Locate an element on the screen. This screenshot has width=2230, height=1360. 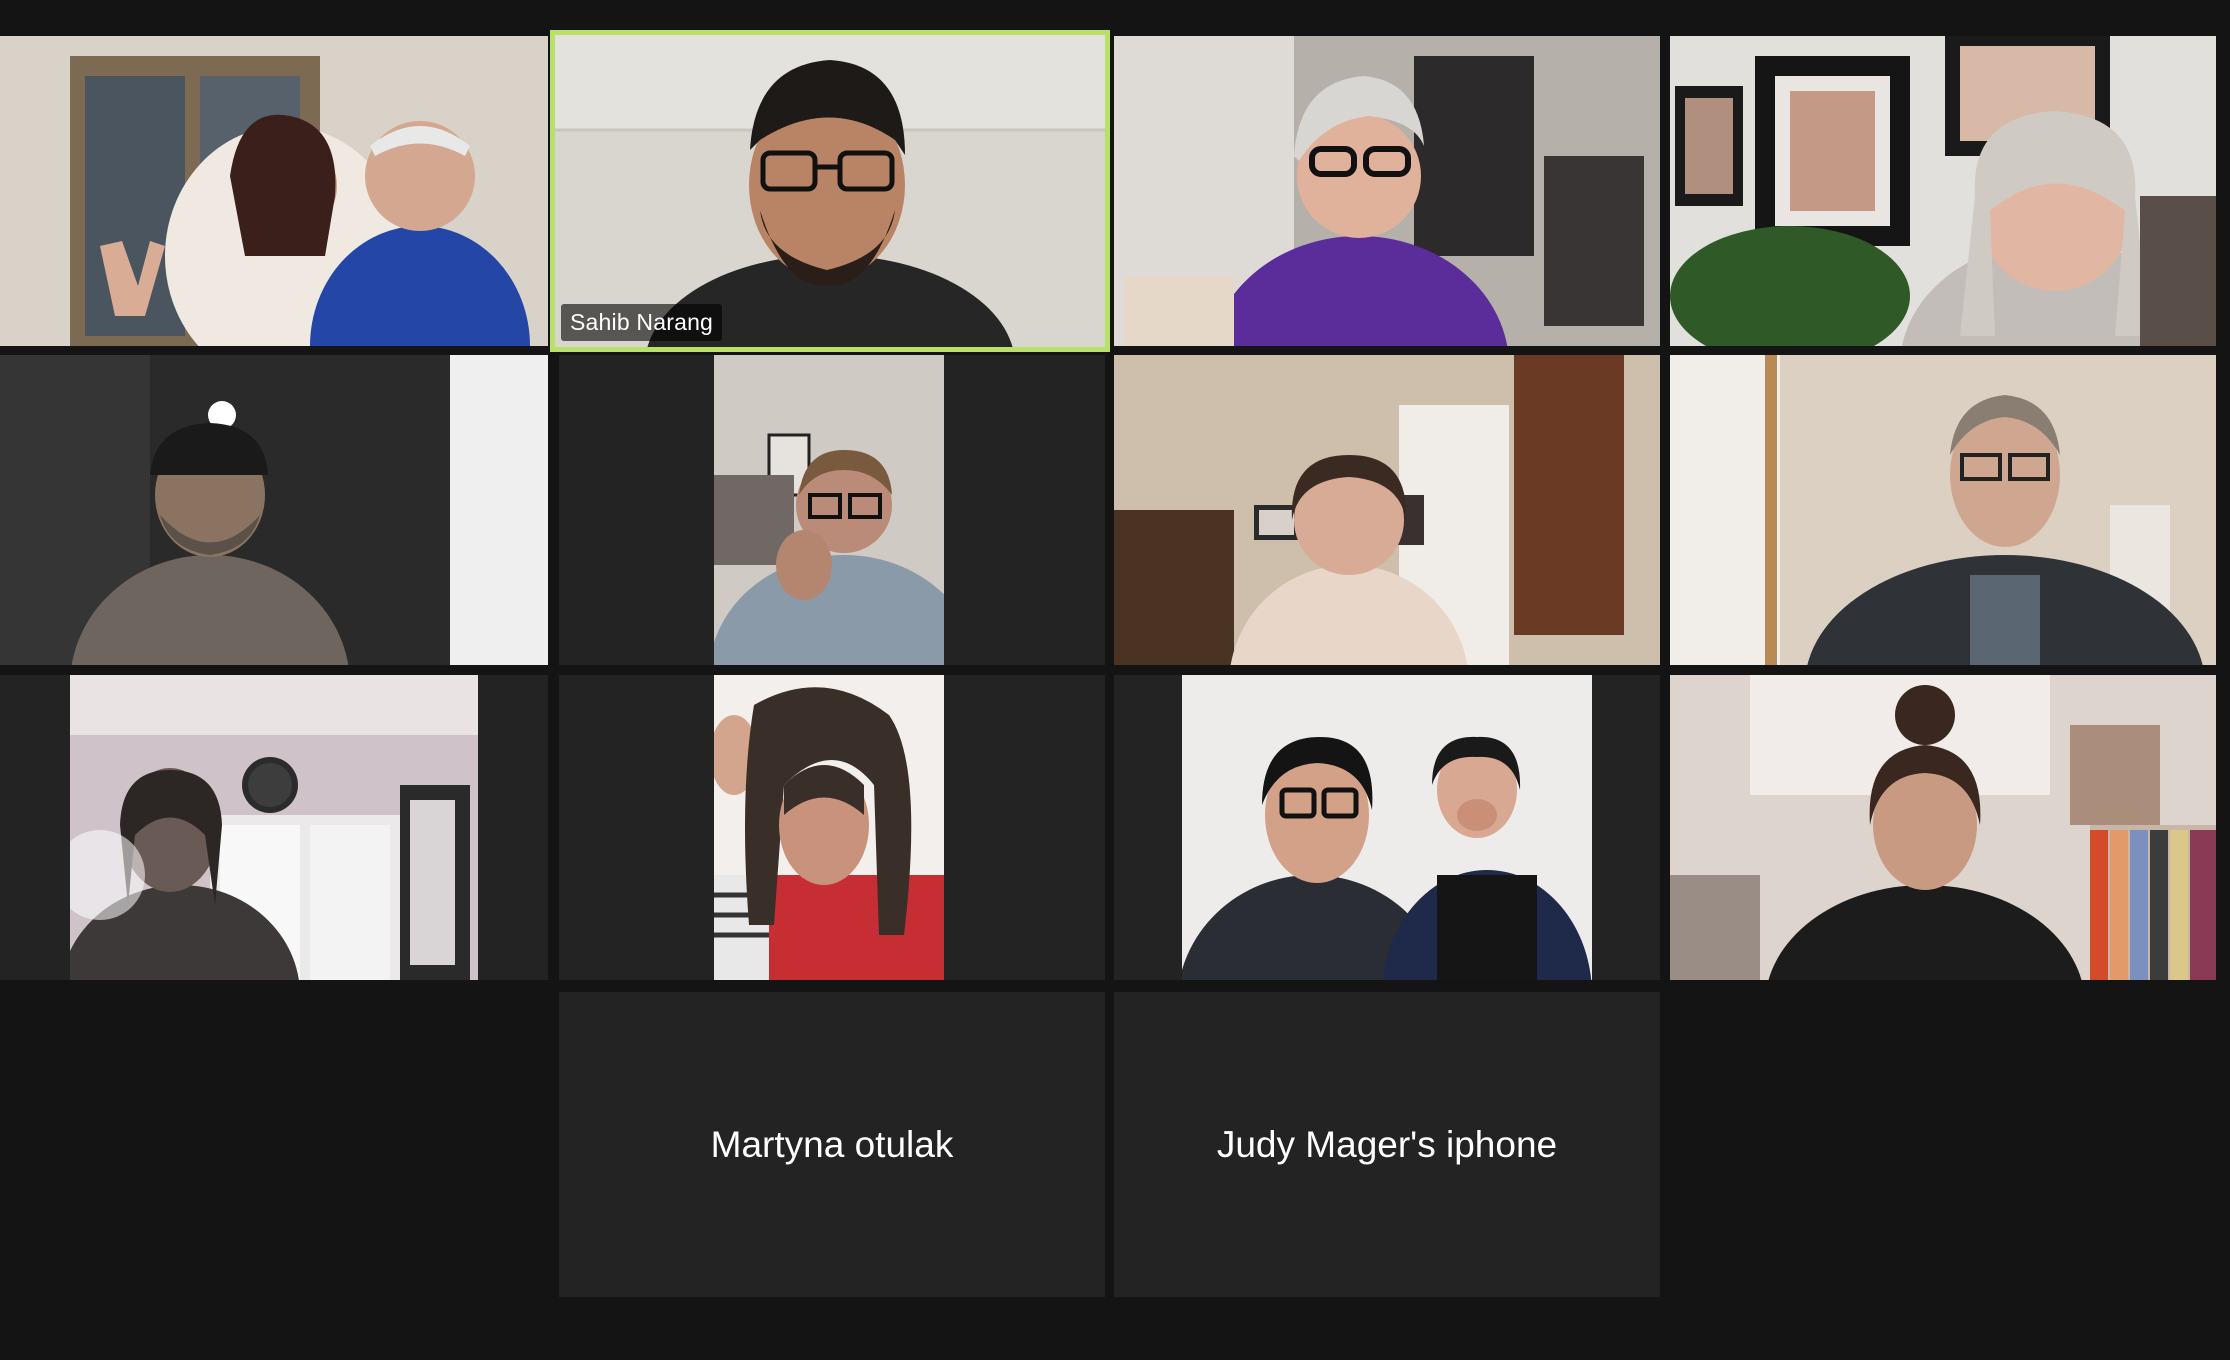
video-tile-mother-daughter is located at coordinates (1387, 827).